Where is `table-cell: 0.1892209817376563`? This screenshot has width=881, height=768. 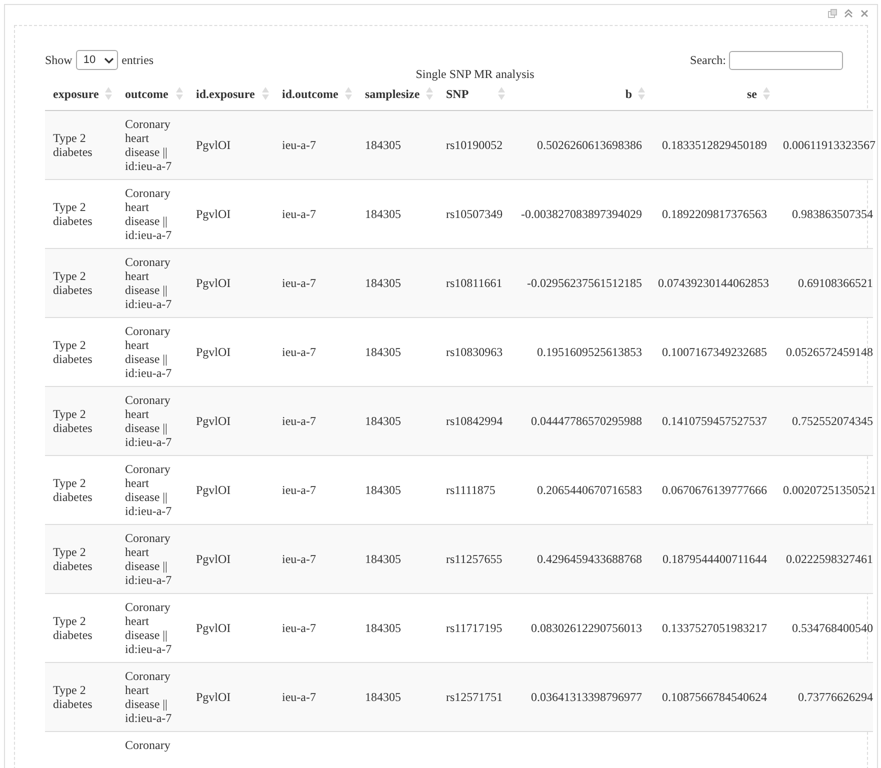
table-cell: 0.1892209817376563 is located at coordinates (714, 214).